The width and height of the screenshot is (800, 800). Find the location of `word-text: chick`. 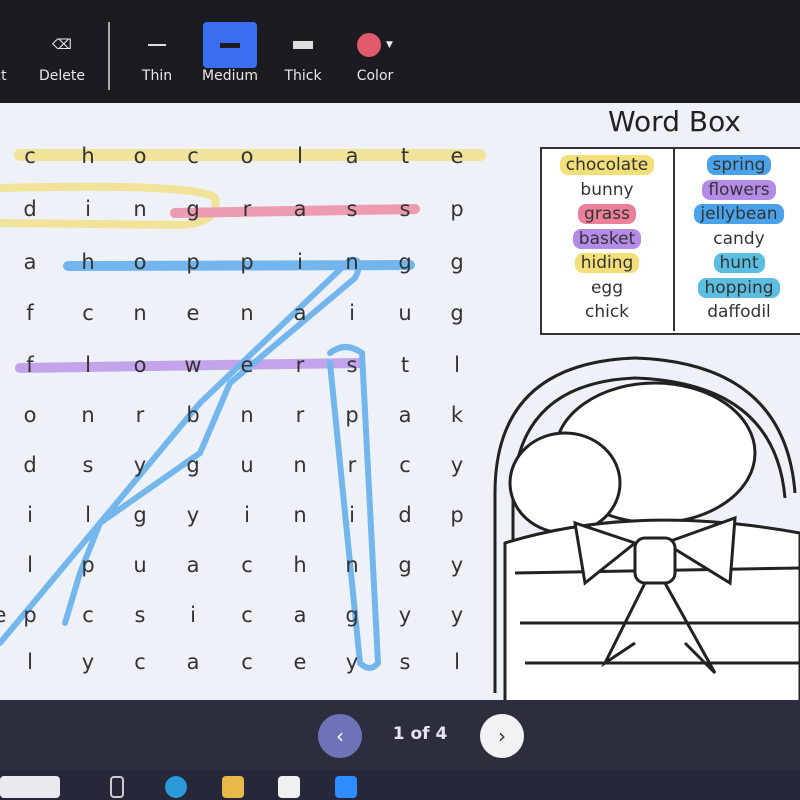

word-text: chick is located at coordinates (607, 312).